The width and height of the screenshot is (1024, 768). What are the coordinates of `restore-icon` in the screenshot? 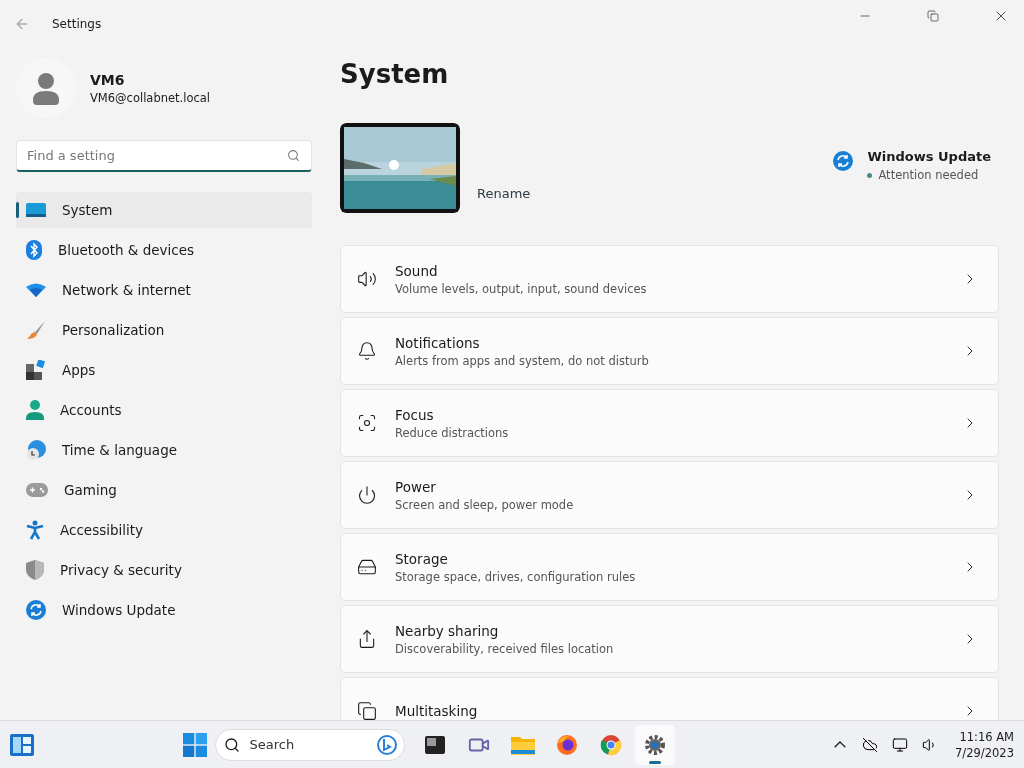 It's located at (933, 16).